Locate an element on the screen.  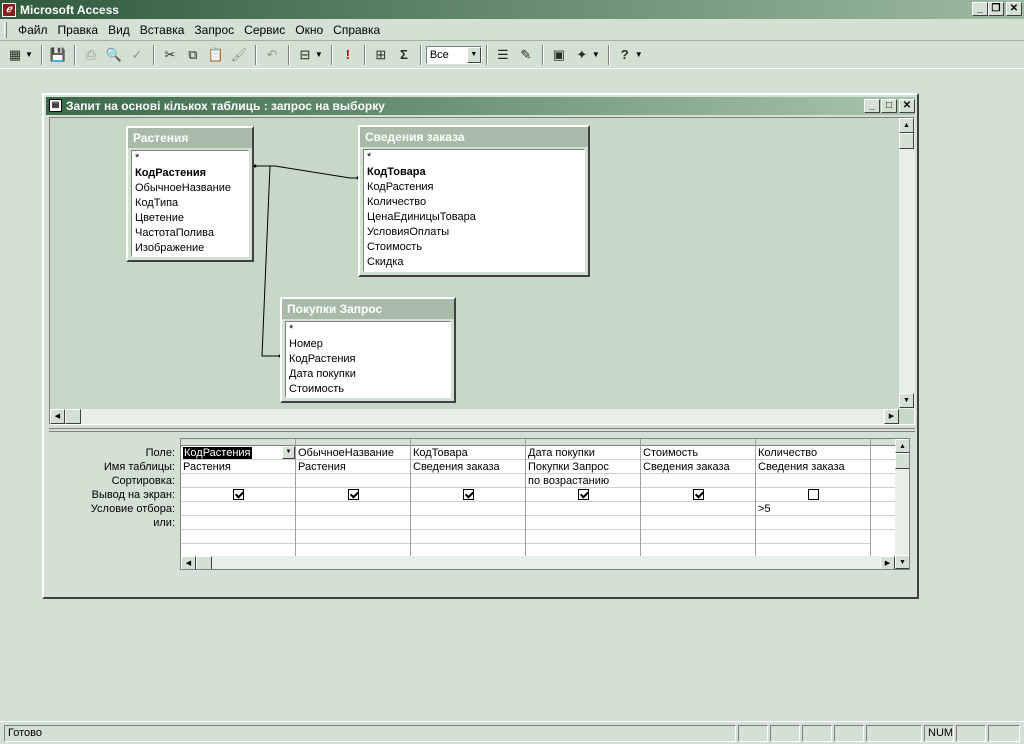
query-minimize-button: _ is located at coordinates (872, 106).